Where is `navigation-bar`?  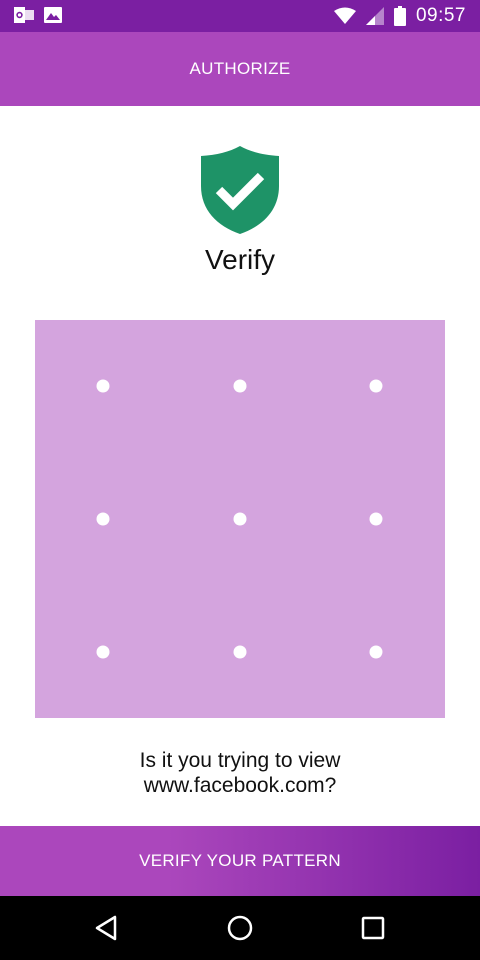
navigation-bar is located at coordinates (240, 928).